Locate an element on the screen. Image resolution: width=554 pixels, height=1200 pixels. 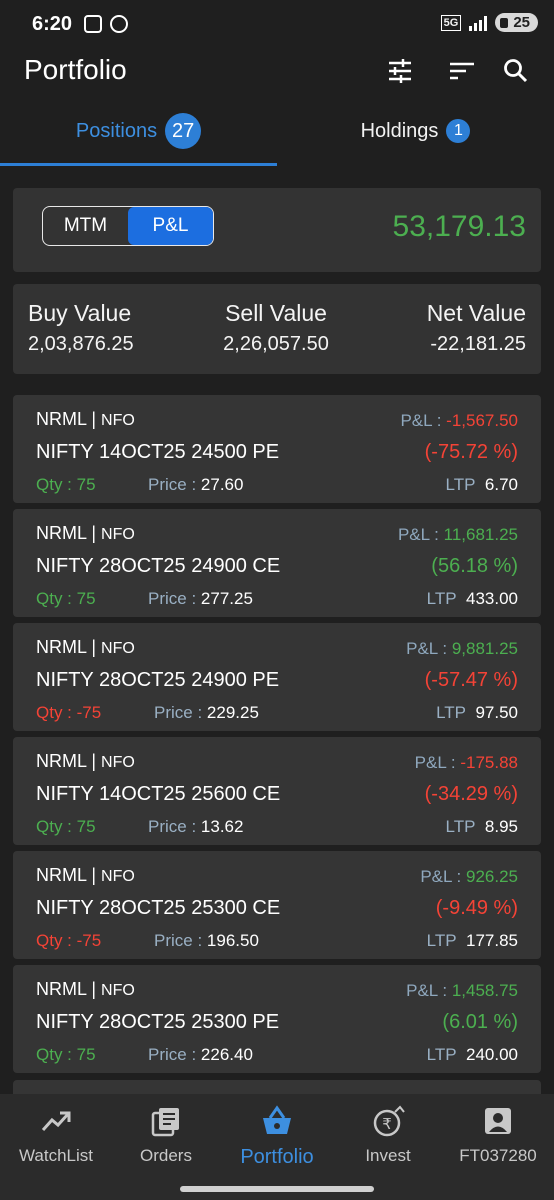
position-row-partial is located at coordinates (277, 1087).